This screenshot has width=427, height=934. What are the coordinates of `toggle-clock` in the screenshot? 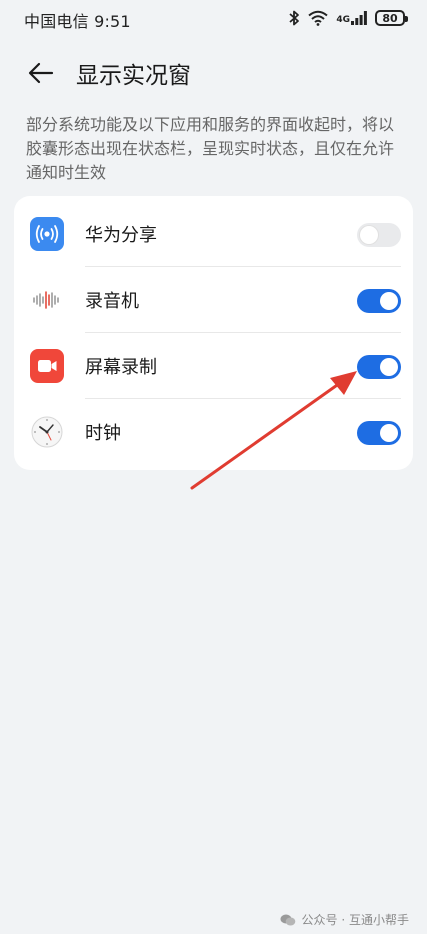 It's located at (379, 433).